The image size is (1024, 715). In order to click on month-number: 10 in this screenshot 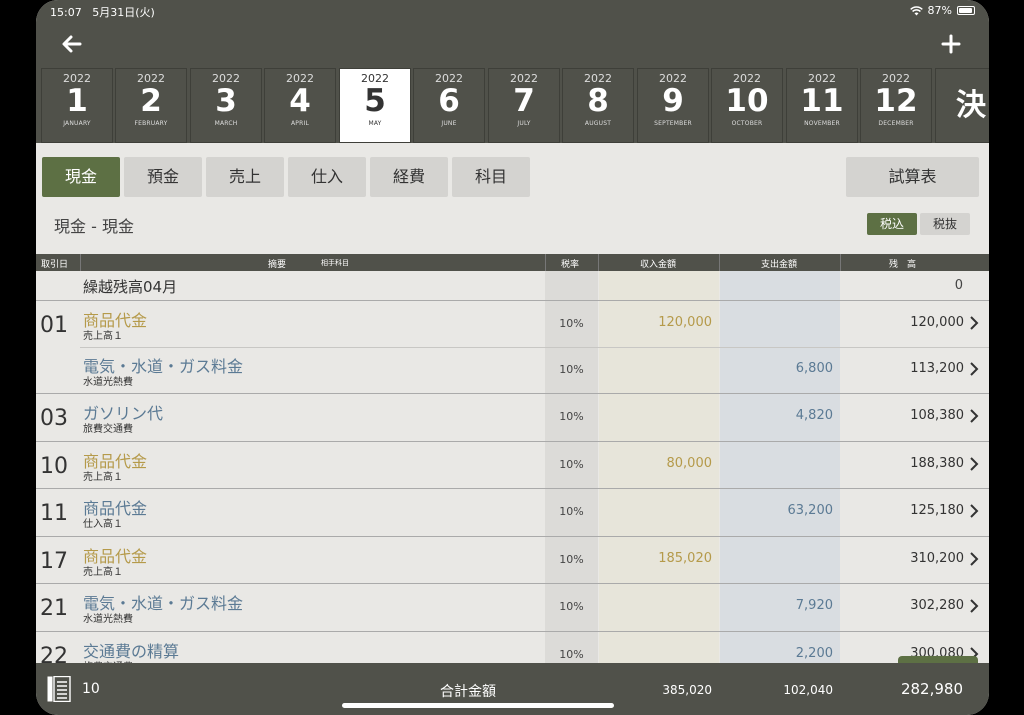, I will do `click(747, 101)`.